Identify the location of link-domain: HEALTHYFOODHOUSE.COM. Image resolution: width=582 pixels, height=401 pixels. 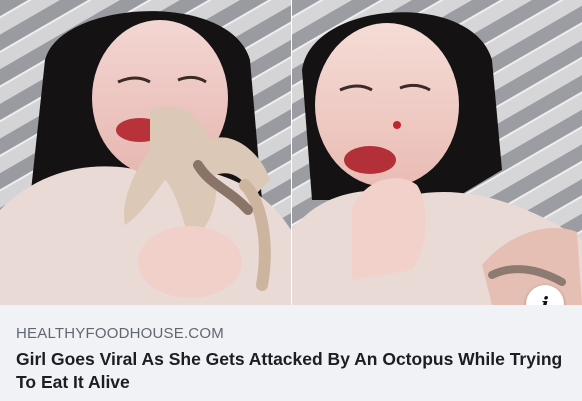
(120, 333).